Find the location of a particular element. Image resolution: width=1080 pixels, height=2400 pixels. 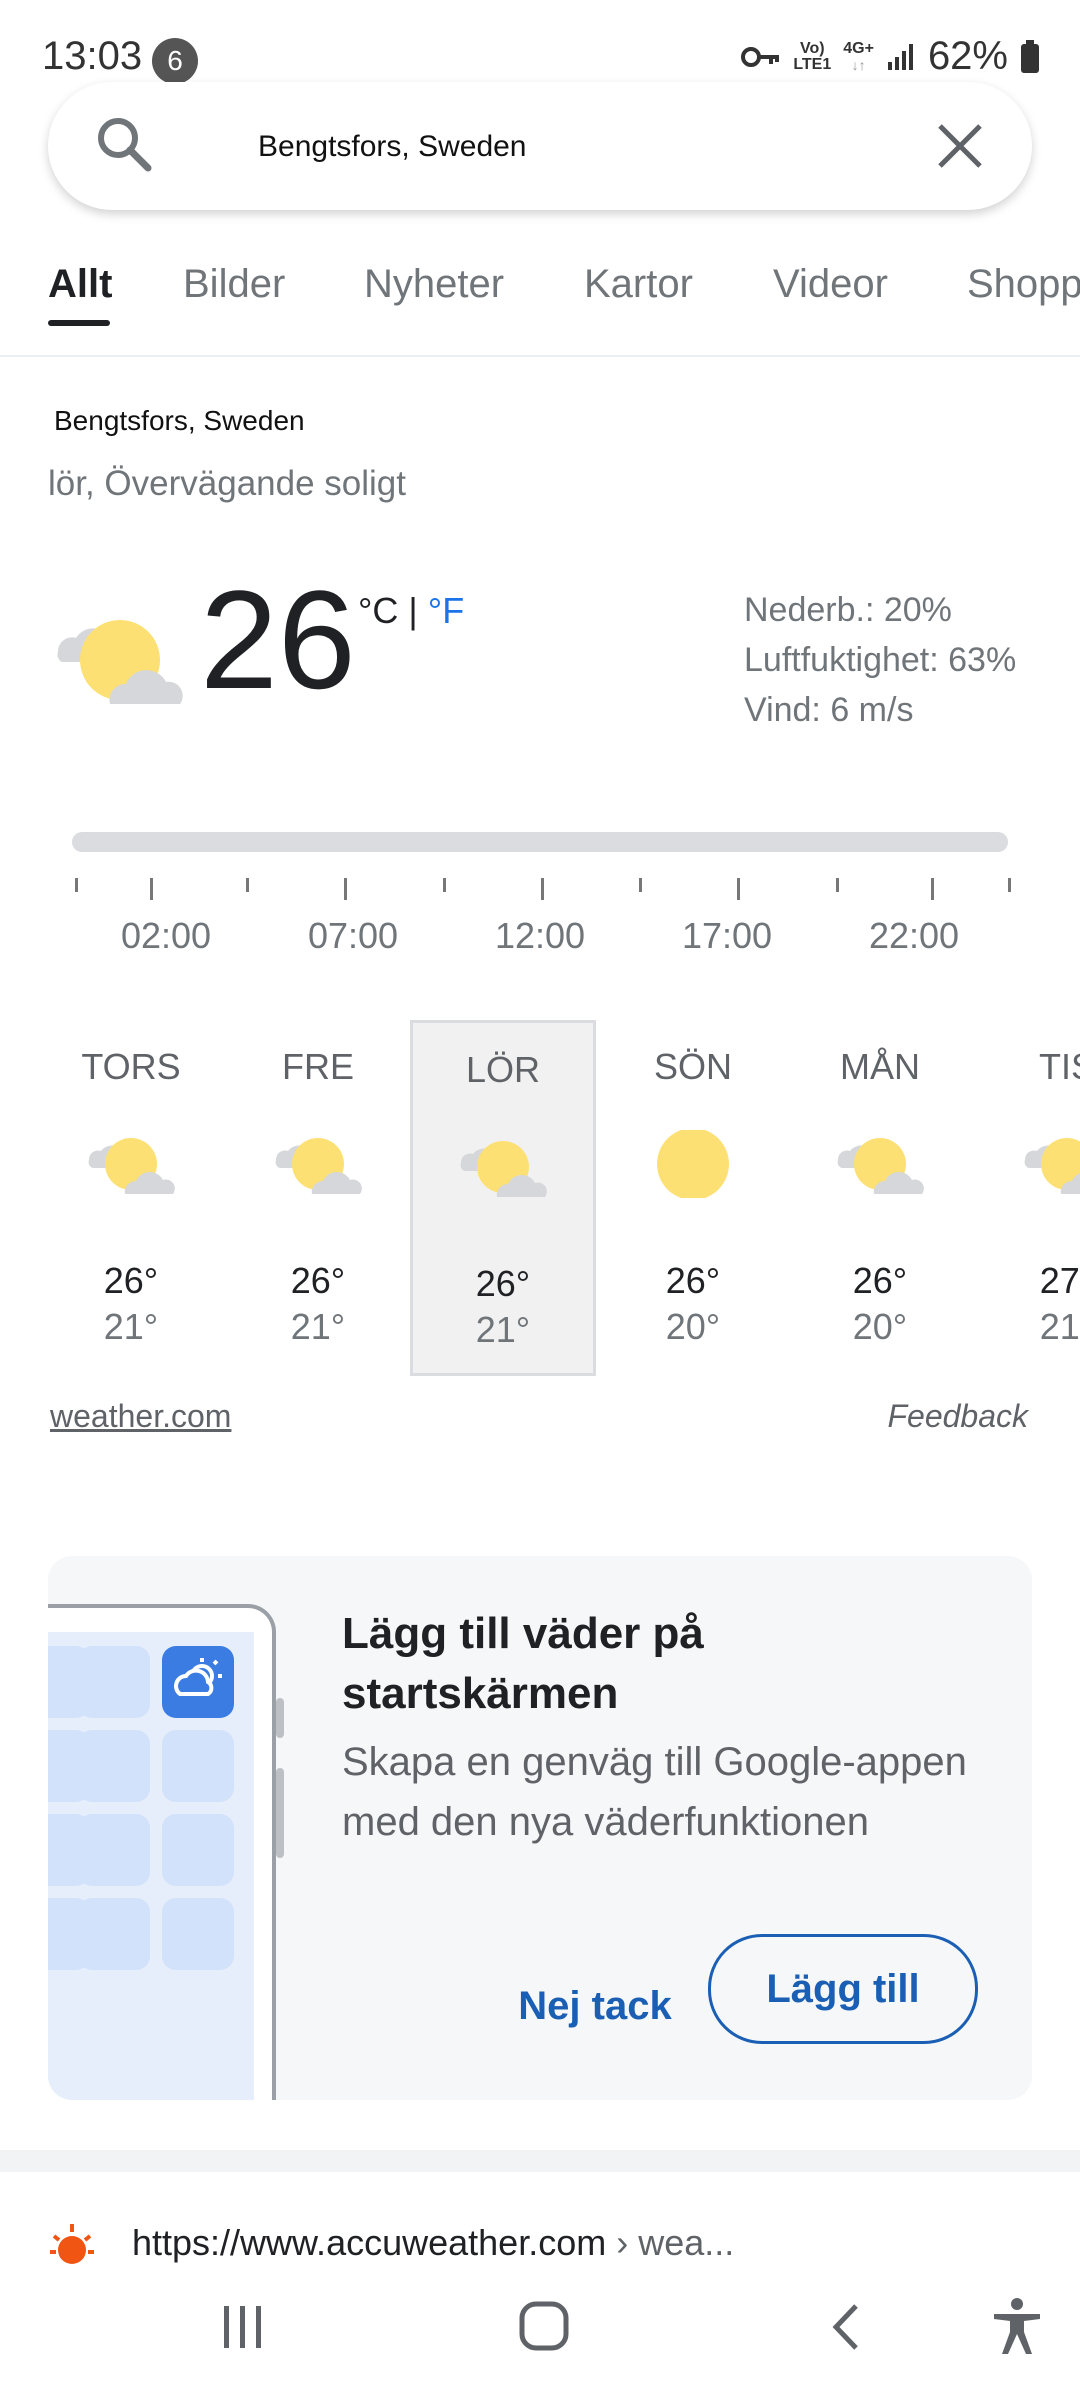

day-name: TORS is located at coordinates (131, 1066).